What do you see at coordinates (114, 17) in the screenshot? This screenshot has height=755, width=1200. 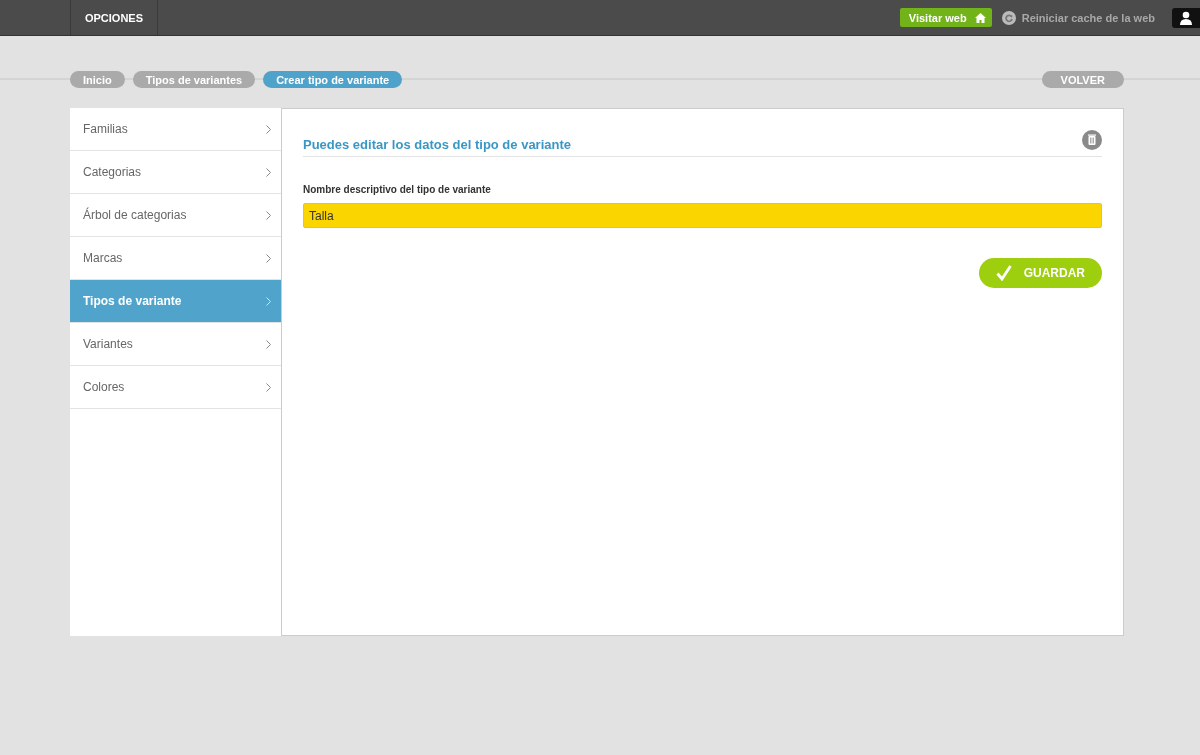 I see `options-menu: OPCIONES` at bounding box center [114, 17].